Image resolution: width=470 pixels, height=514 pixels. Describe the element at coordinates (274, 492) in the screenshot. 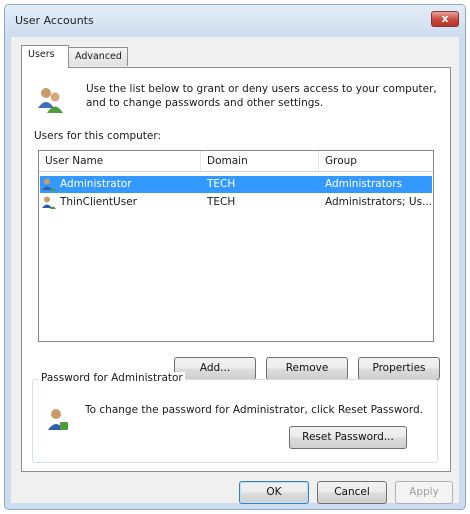

I see `ok-button: OK` at that location.